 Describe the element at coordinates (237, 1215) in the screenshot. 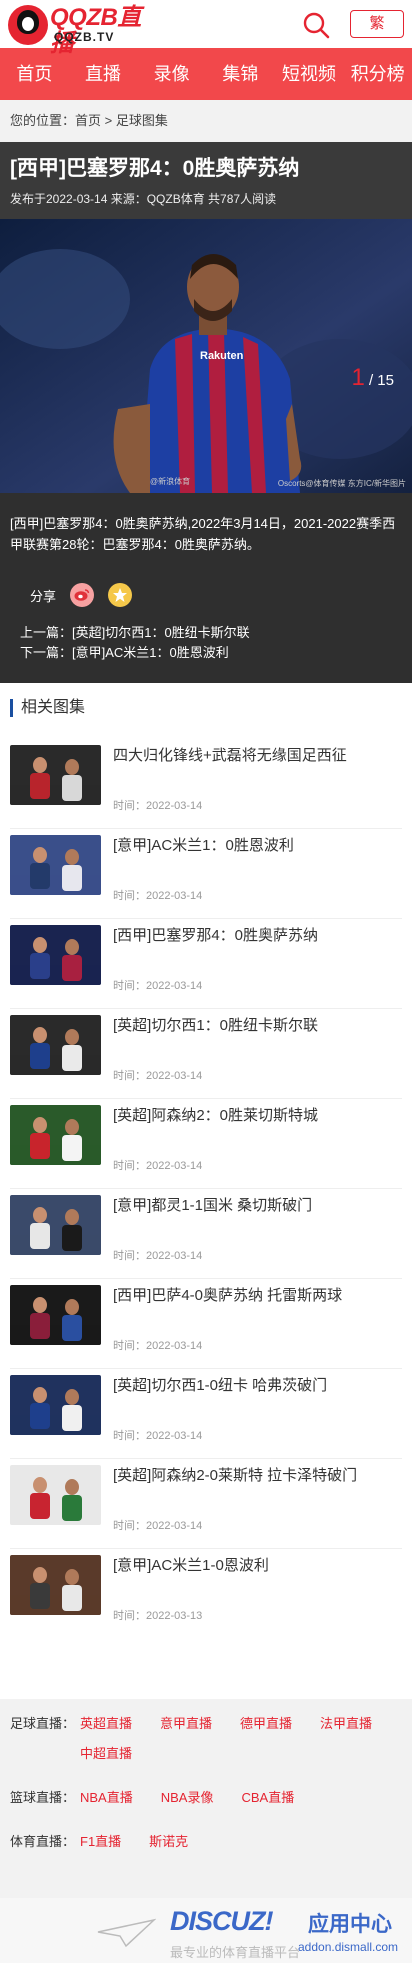

I see `related-title: [意甲]都灵1-1国米 桑切斯破门` at that location.